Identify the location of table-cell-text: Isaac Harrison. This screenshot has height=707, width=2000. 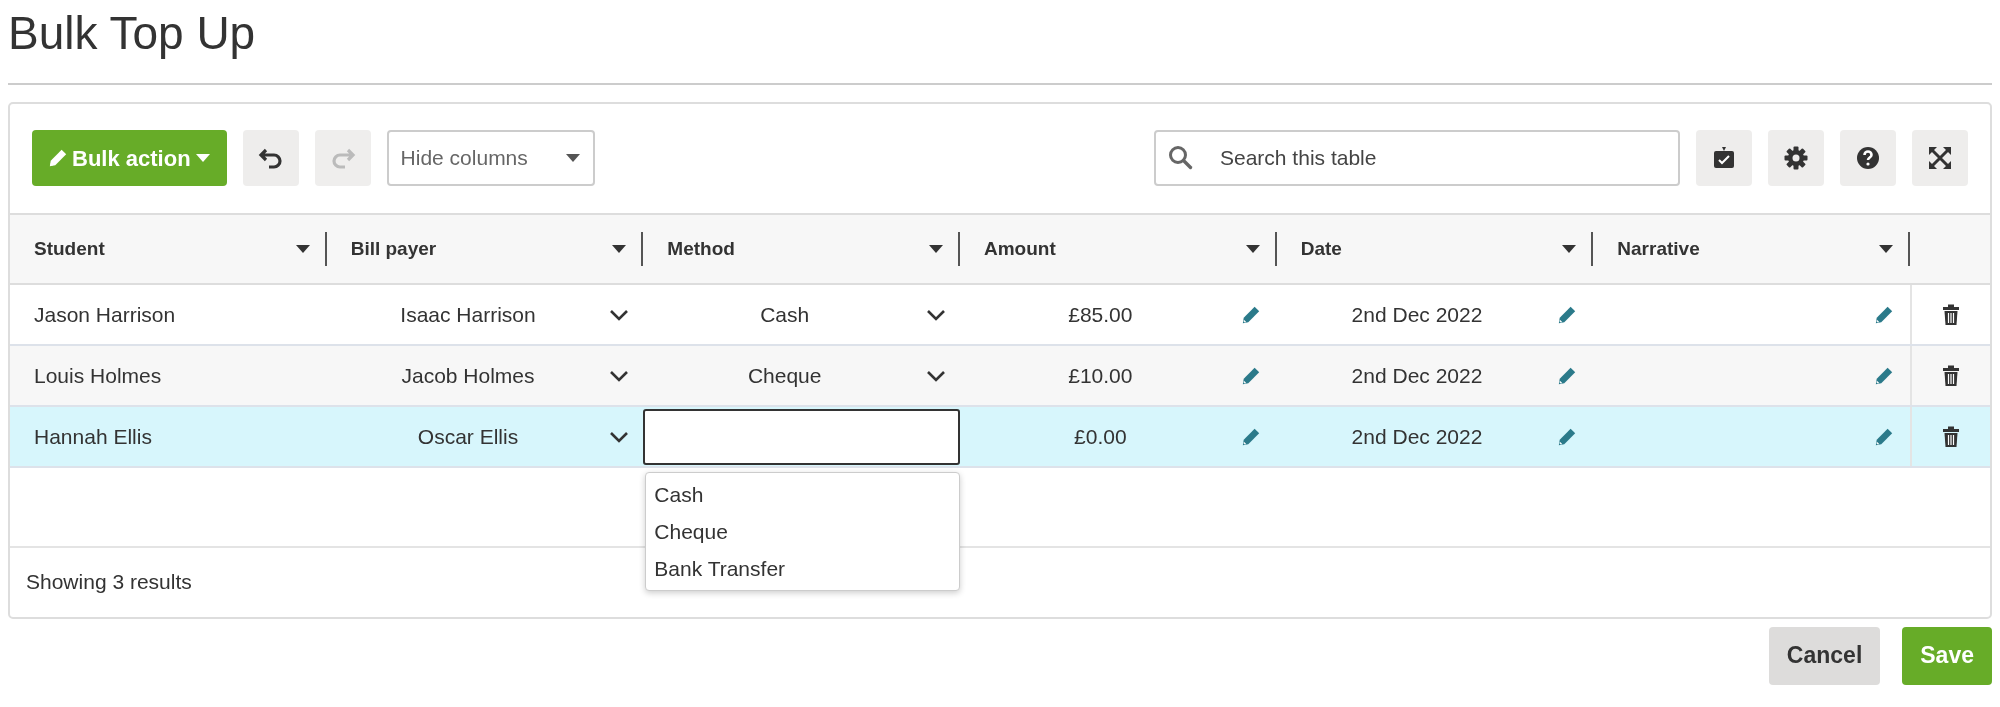
(468, 314).